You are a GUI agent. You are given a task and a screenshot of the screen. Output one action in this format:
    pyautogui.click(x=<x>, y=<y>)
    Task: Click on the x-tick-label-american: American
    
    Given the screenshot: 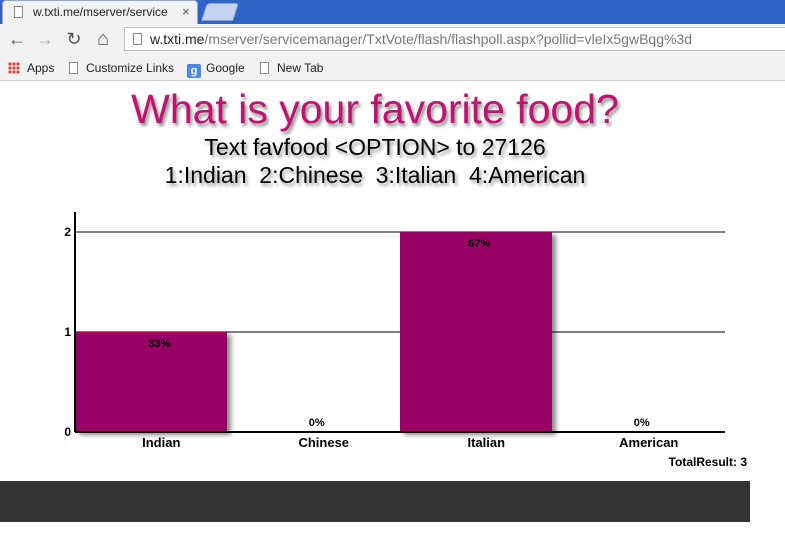 What is the action you would take?
    pyautogui.click(x=648, y=442)
    